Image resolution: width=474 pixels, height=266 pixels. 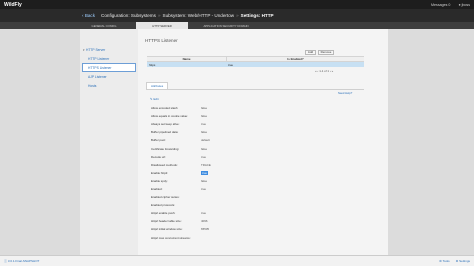 I want to click on column-header-name: Name, so click(x=187, y=59).